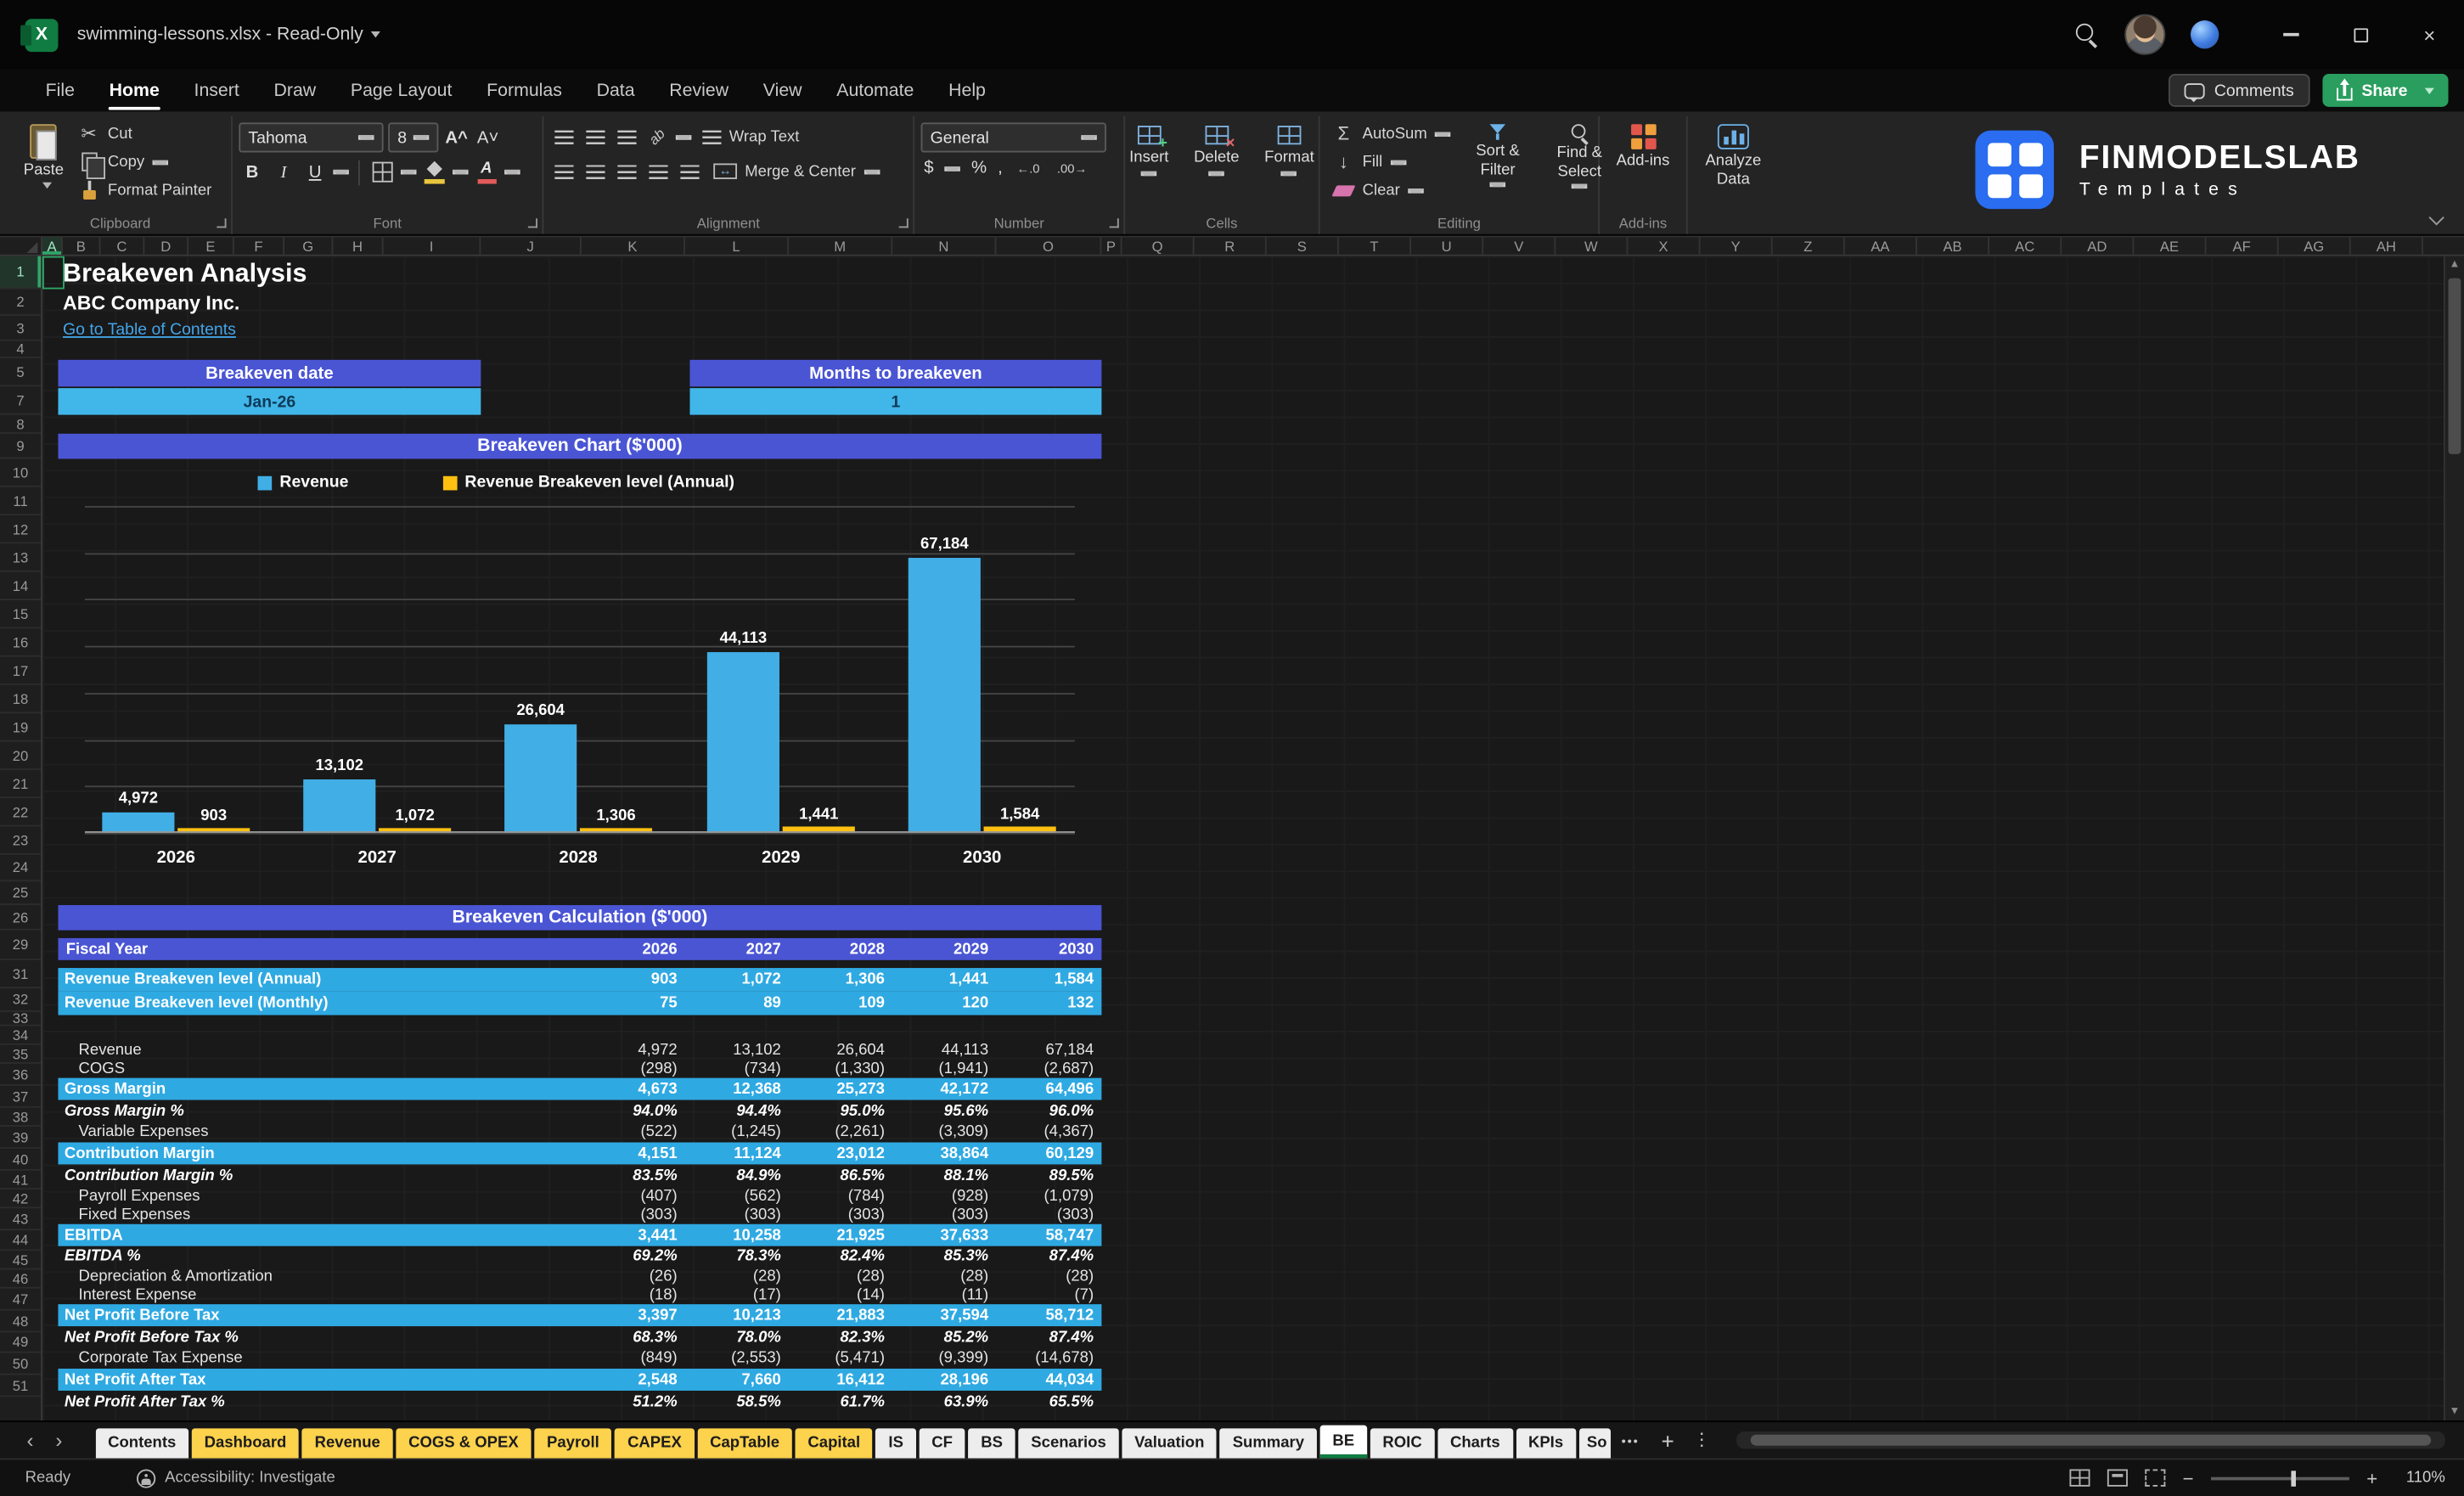  I want to click on value-cell: 38,864, so click(944, 1152).